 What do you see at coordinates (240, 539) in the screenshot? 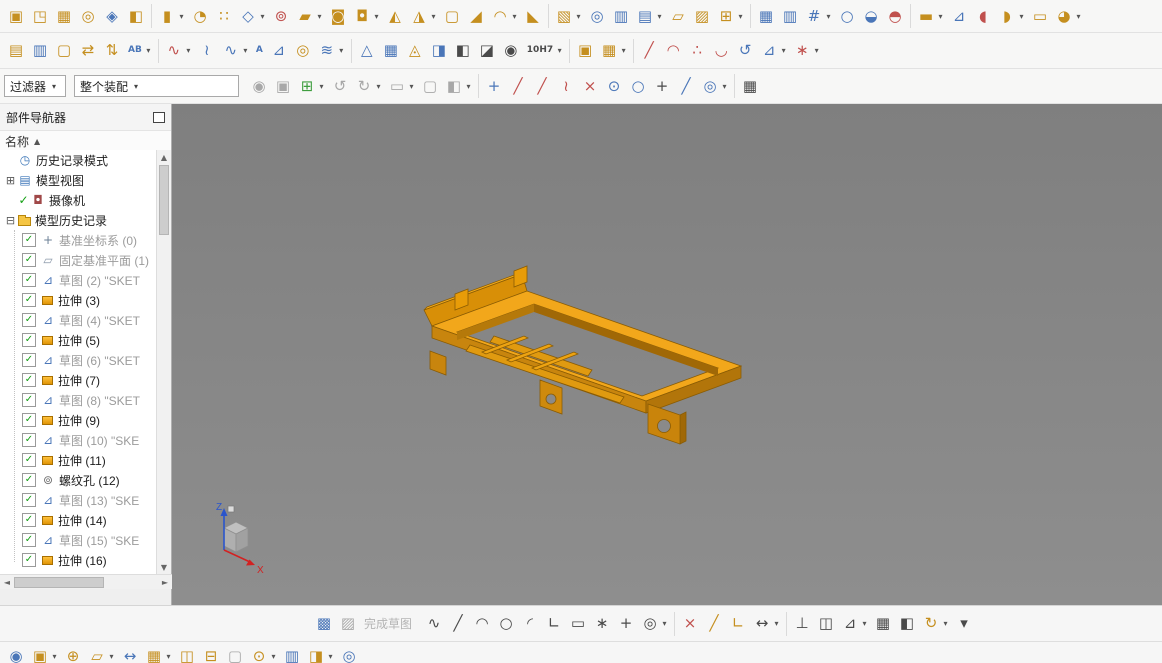
I see `orientation-triad: Z X` at bounding box center [240, 539].